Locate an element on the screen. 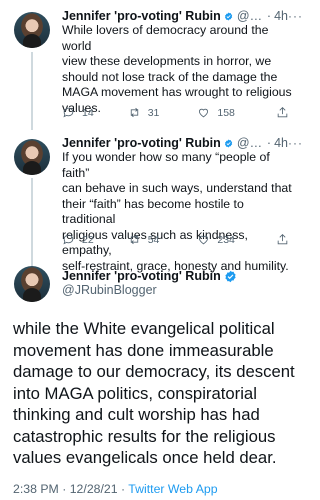 Image resolution: width=320 pixels, height=500 pixels. retweet-count: 54 is located at coordinates (153, 239).